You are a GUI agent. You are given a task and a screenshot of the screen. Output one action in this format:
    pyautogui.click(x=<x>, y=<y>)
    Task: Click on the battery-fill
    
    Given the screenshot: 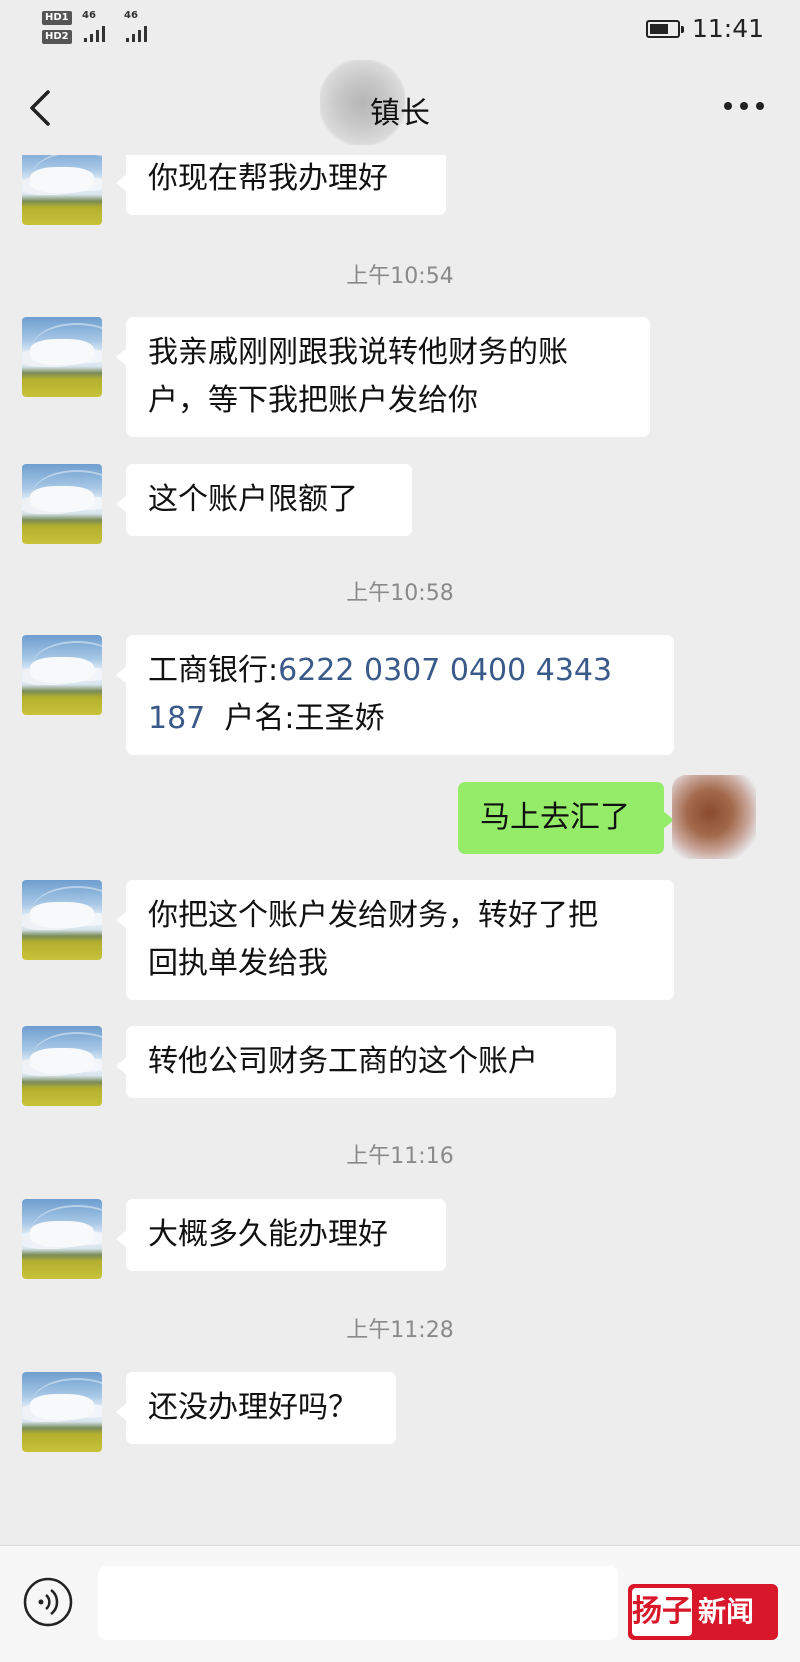 What is the action you would take?
    pyautogui.click(x=659, y=29)
    